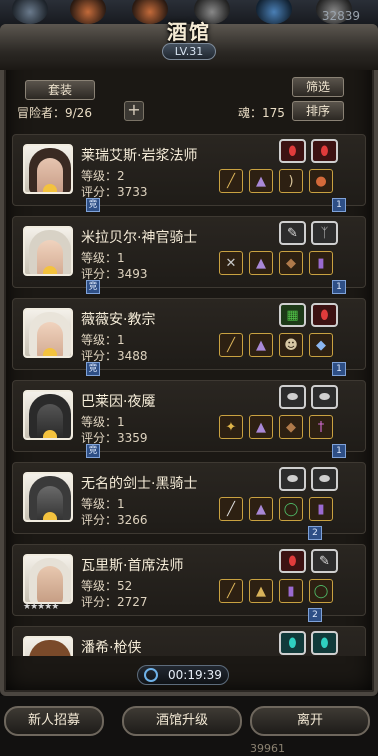 The image size is (378, 756). I want to click on hero-card: 莱瑞艾斯·岩浆法师 等级：2 评分：3733 ⬮ ⬮ ╱ ▲ ) ●, so click(189, 170).